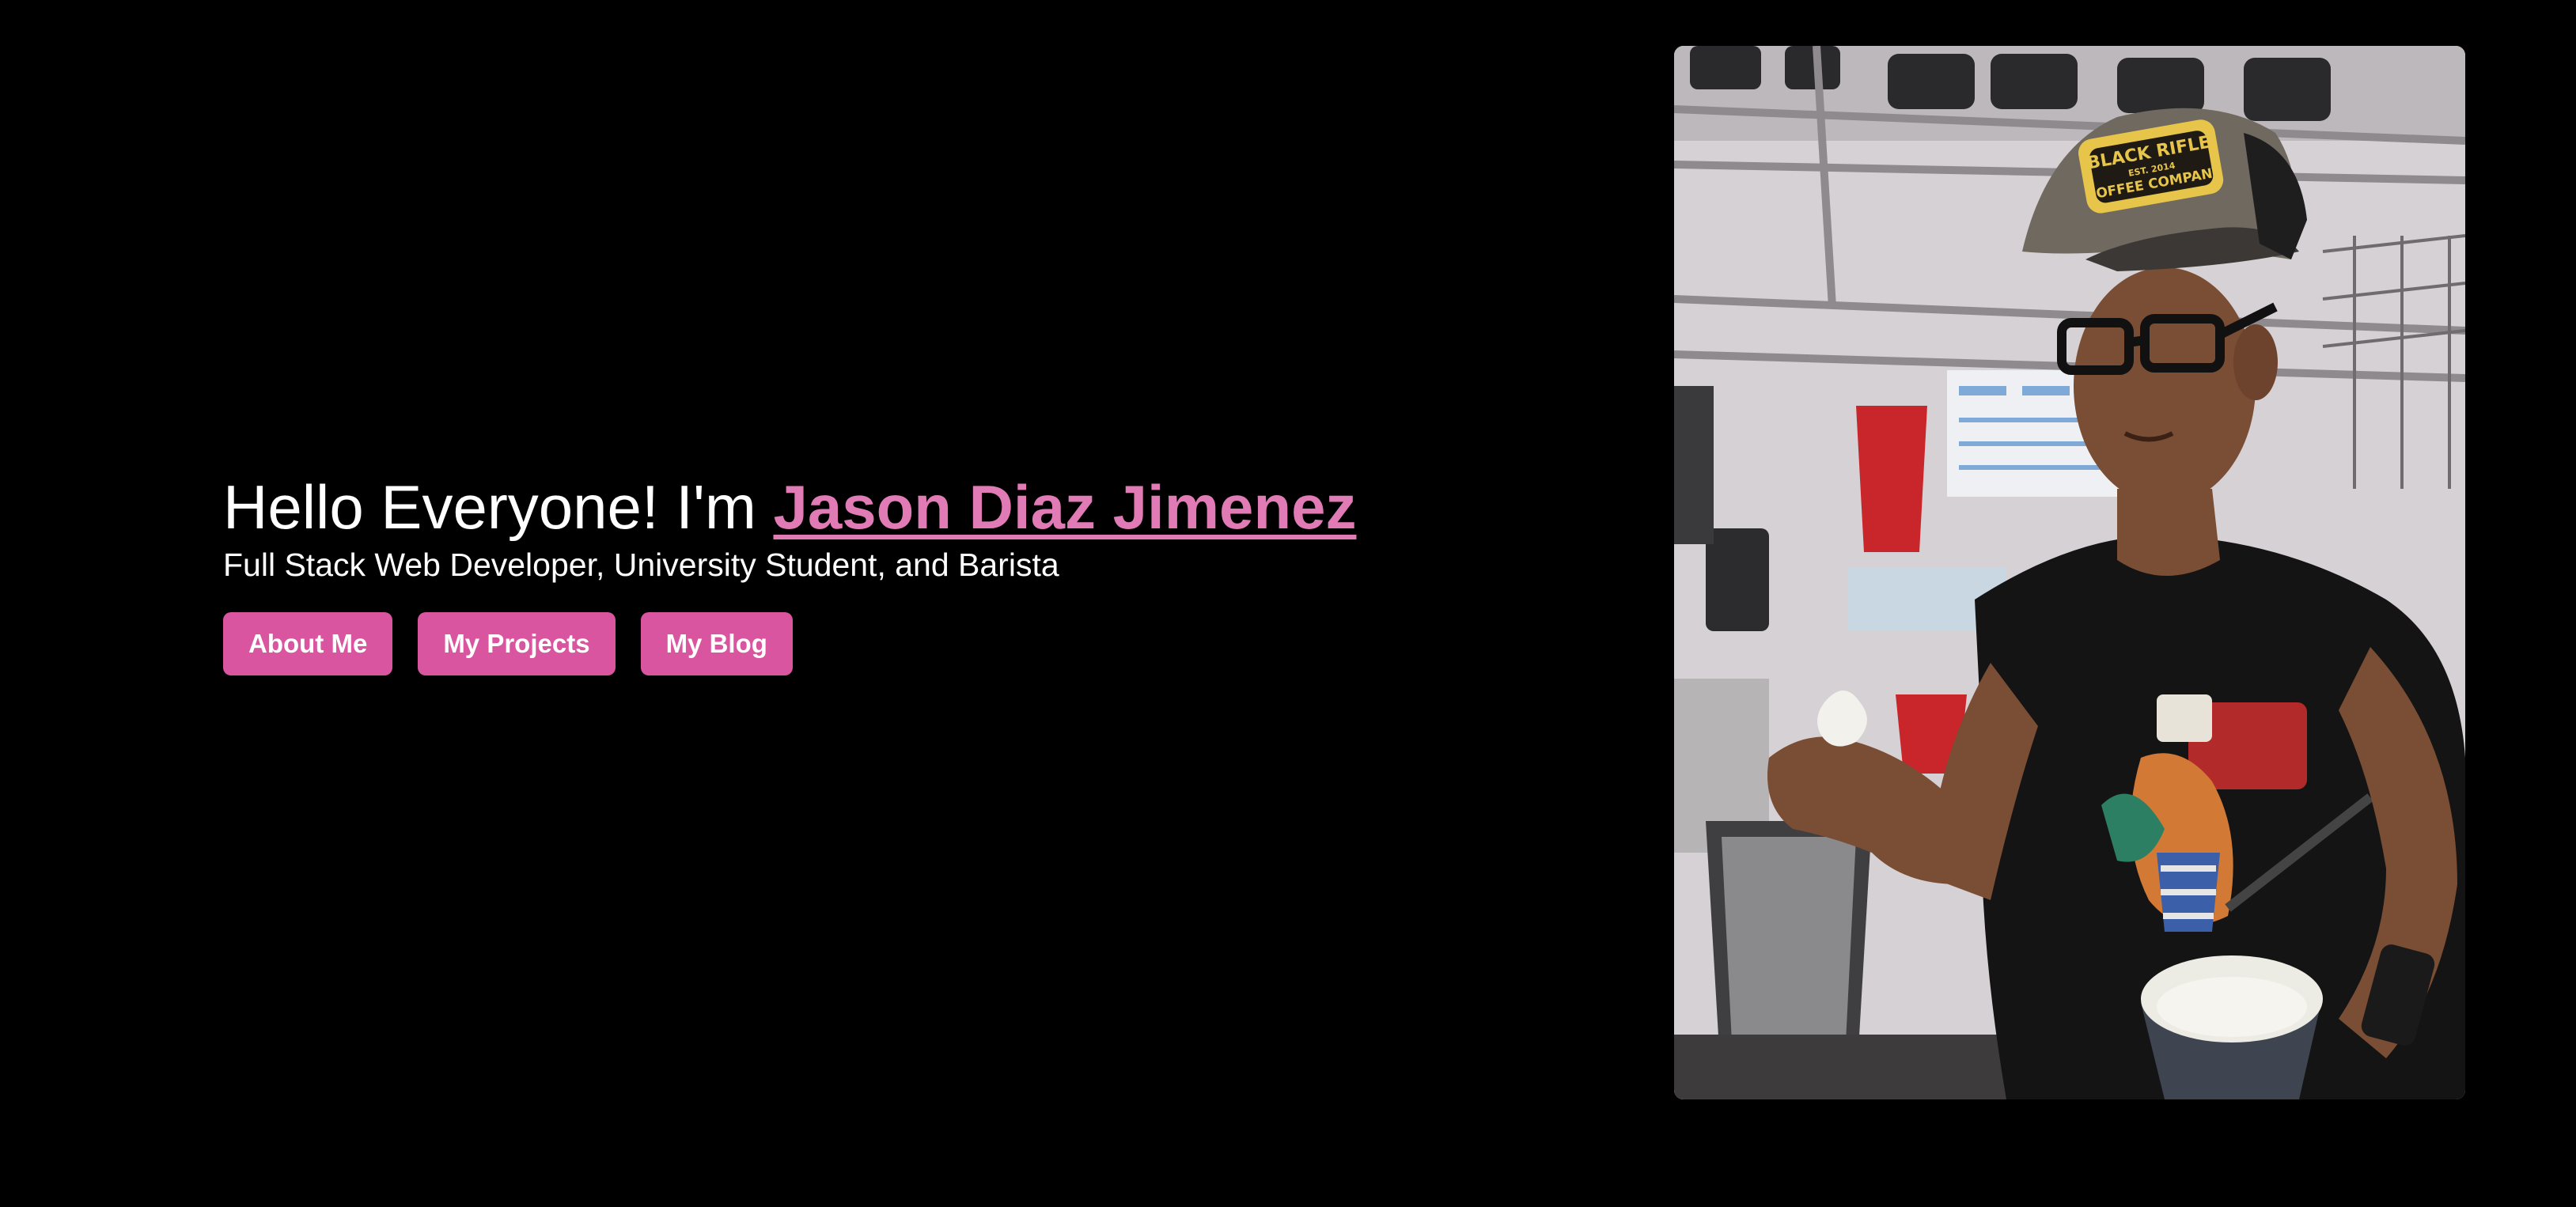  Describe the element at coordinates (896, 643) in the screenshot. I see `nav-buttons: About Me My Projects My Blog` at that location.